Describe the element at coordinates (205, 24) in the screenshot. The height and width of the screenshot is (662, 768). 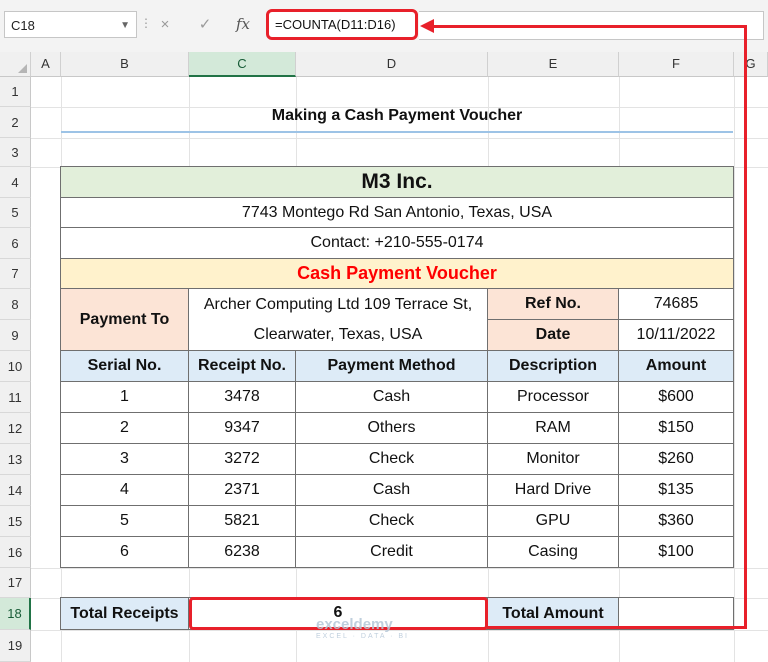
I see `enter-icon: ✓` at that location.